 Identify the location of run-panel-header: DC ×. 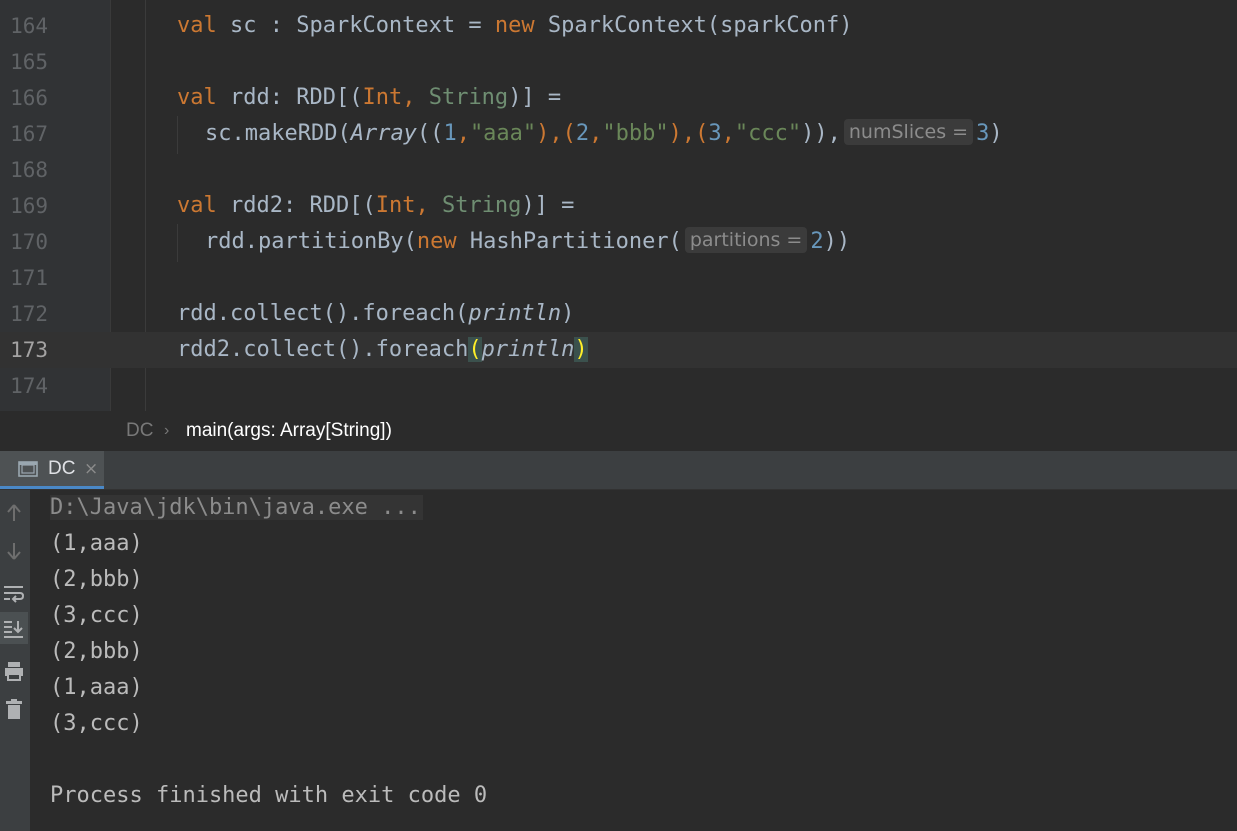
(618, 470).